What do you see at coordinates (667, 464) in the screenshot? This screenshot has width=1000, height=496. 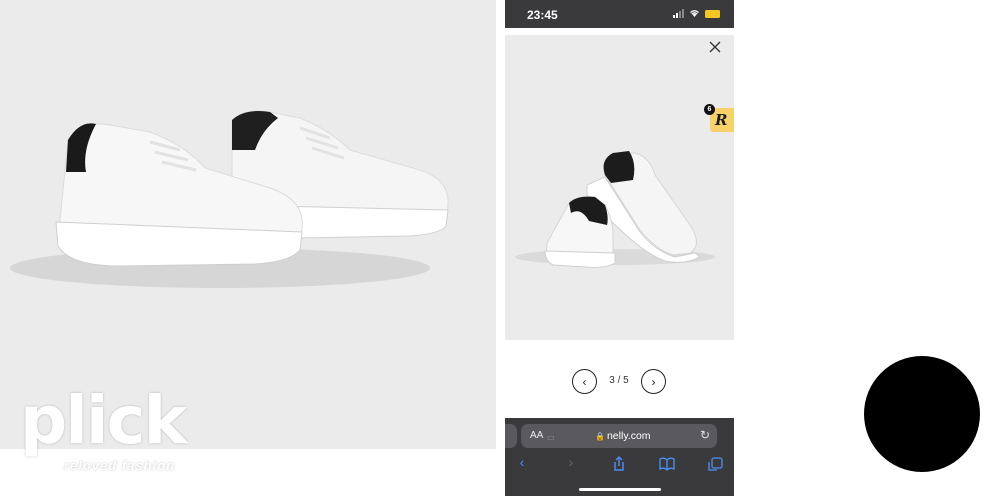 I see `bookmarks-icon` at bounding box center [667, 464].